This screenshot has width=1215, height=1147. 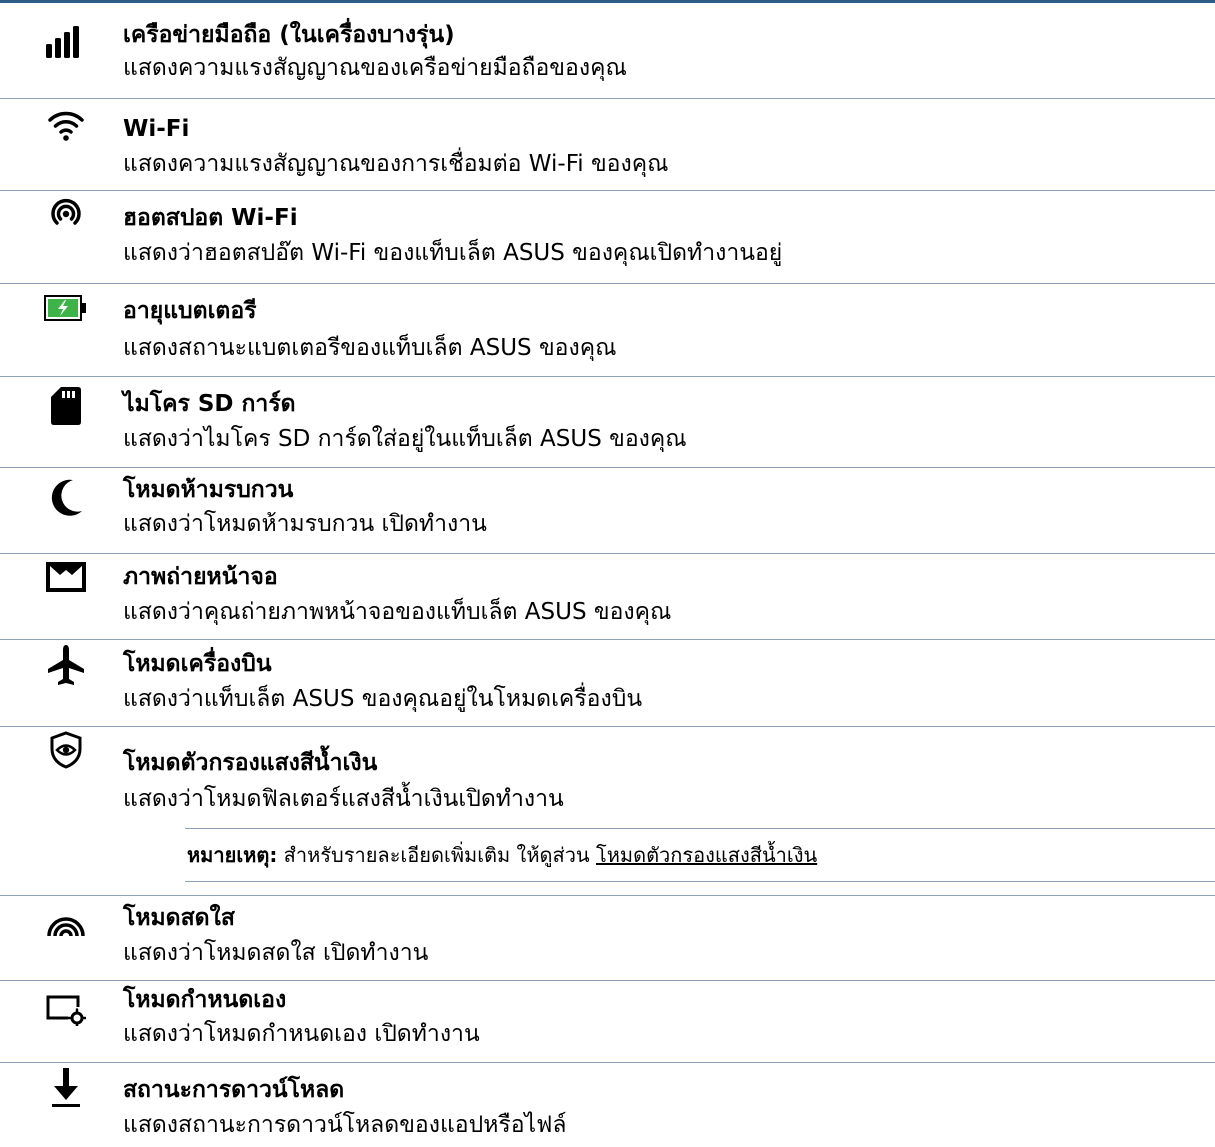 What do you see at coordinates (305, 524) in the screenshot?
I see `item-description: แสดงว่าโหมดห้ามรบกวน เปิดทำงาน` at bounding box center [305, 524].